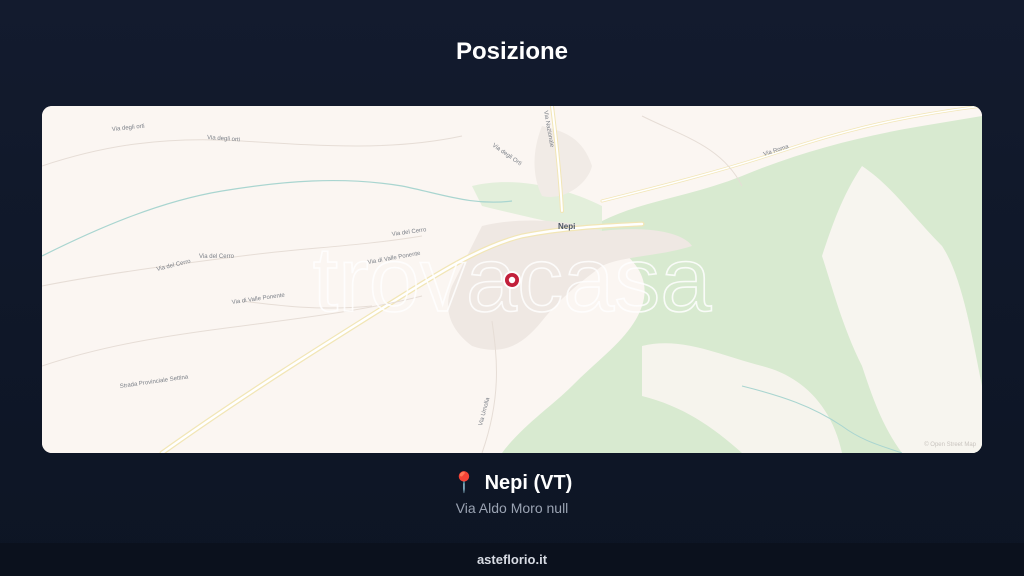 The height and width of the screenshot is (576, 1024). I want to click on location-address: Via Aldo Moro null, so click(512, 508).